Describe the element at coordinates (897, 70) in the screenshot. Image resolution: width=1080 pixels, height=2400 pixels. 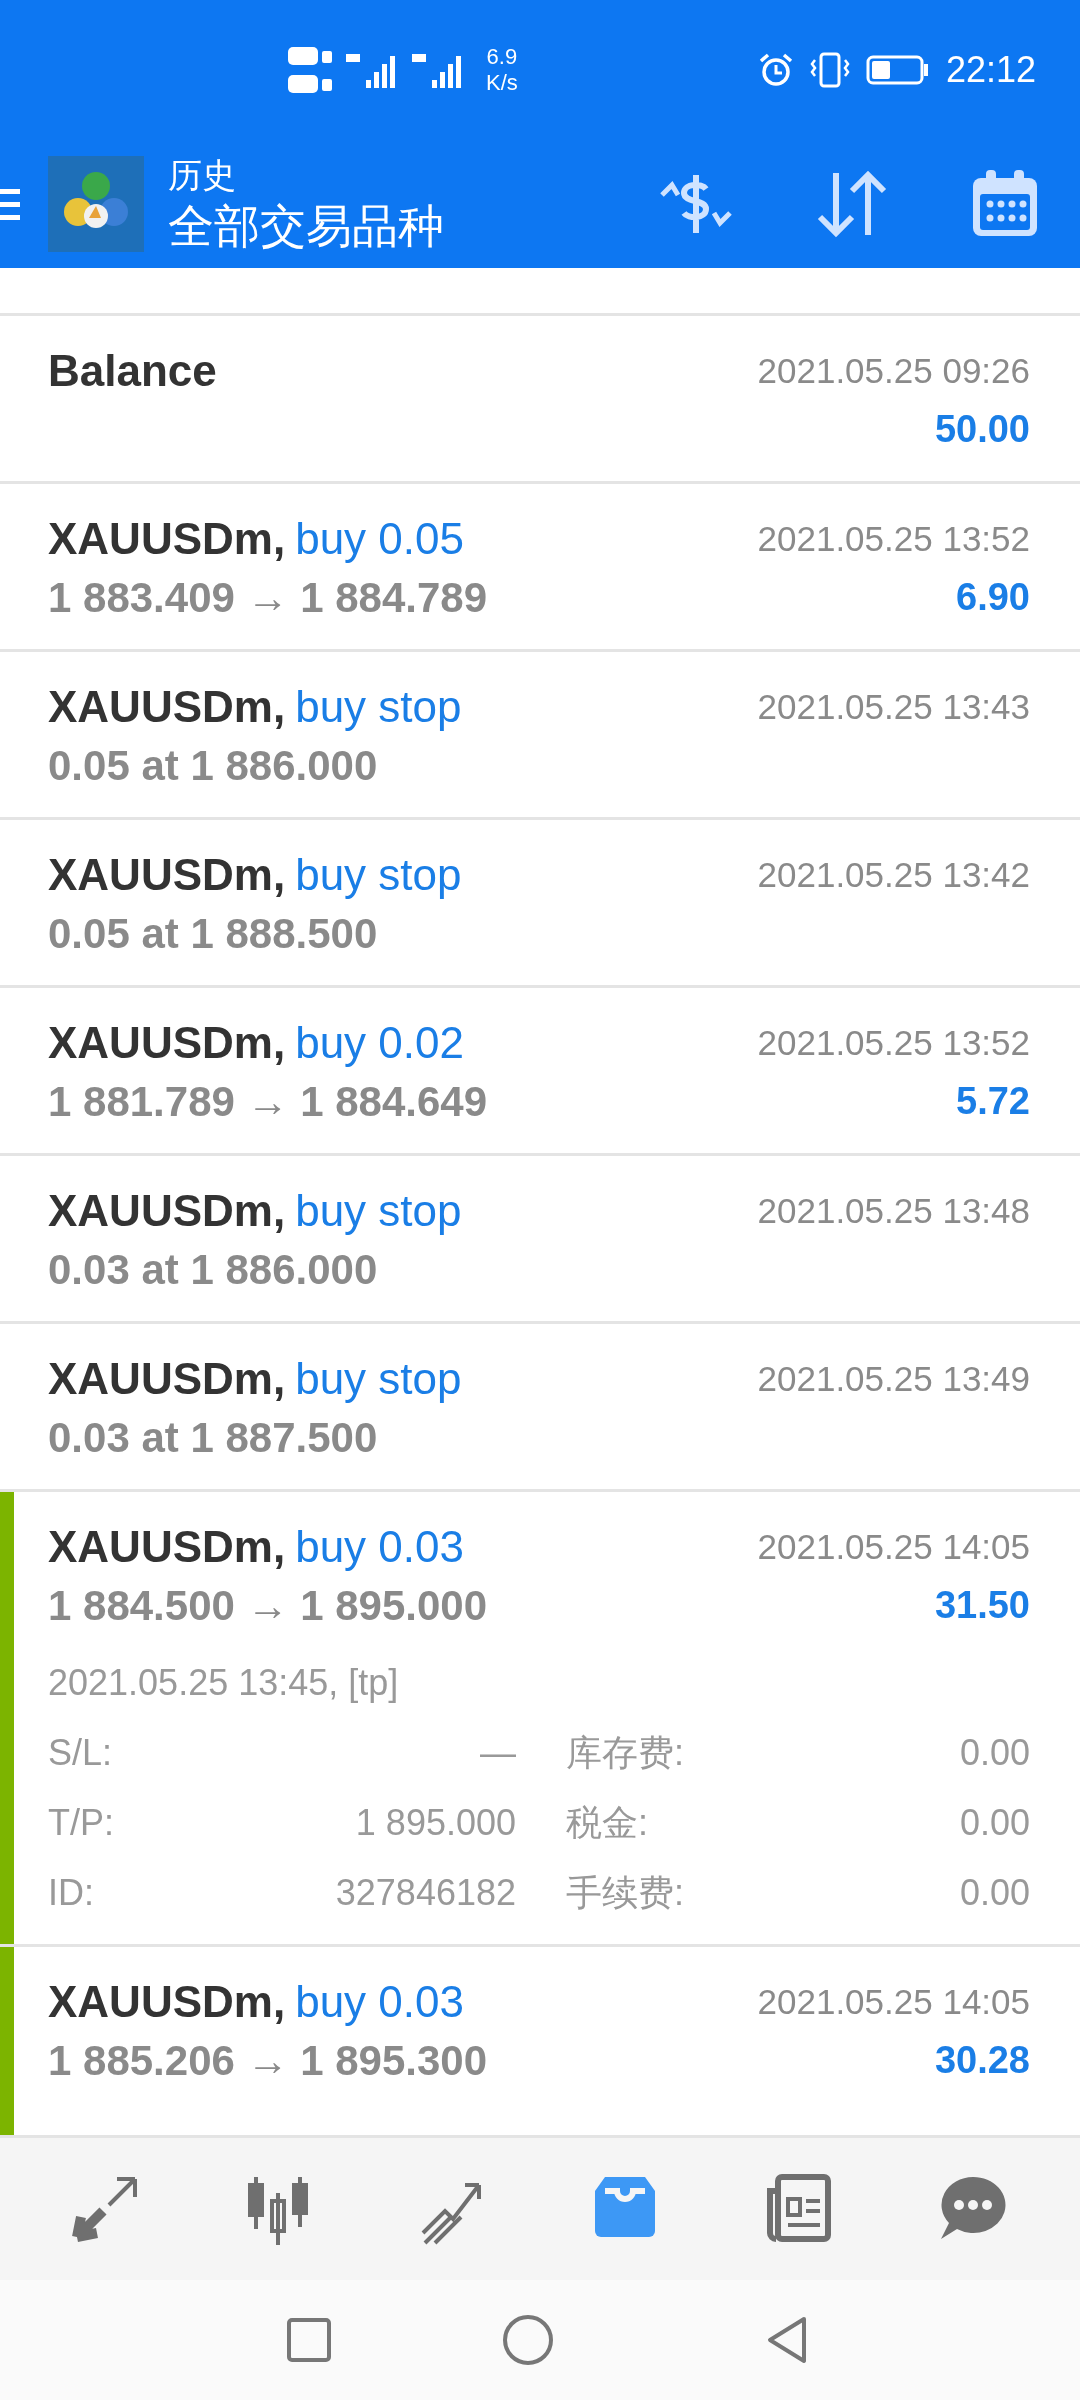
I see `battery-icon` at that location.